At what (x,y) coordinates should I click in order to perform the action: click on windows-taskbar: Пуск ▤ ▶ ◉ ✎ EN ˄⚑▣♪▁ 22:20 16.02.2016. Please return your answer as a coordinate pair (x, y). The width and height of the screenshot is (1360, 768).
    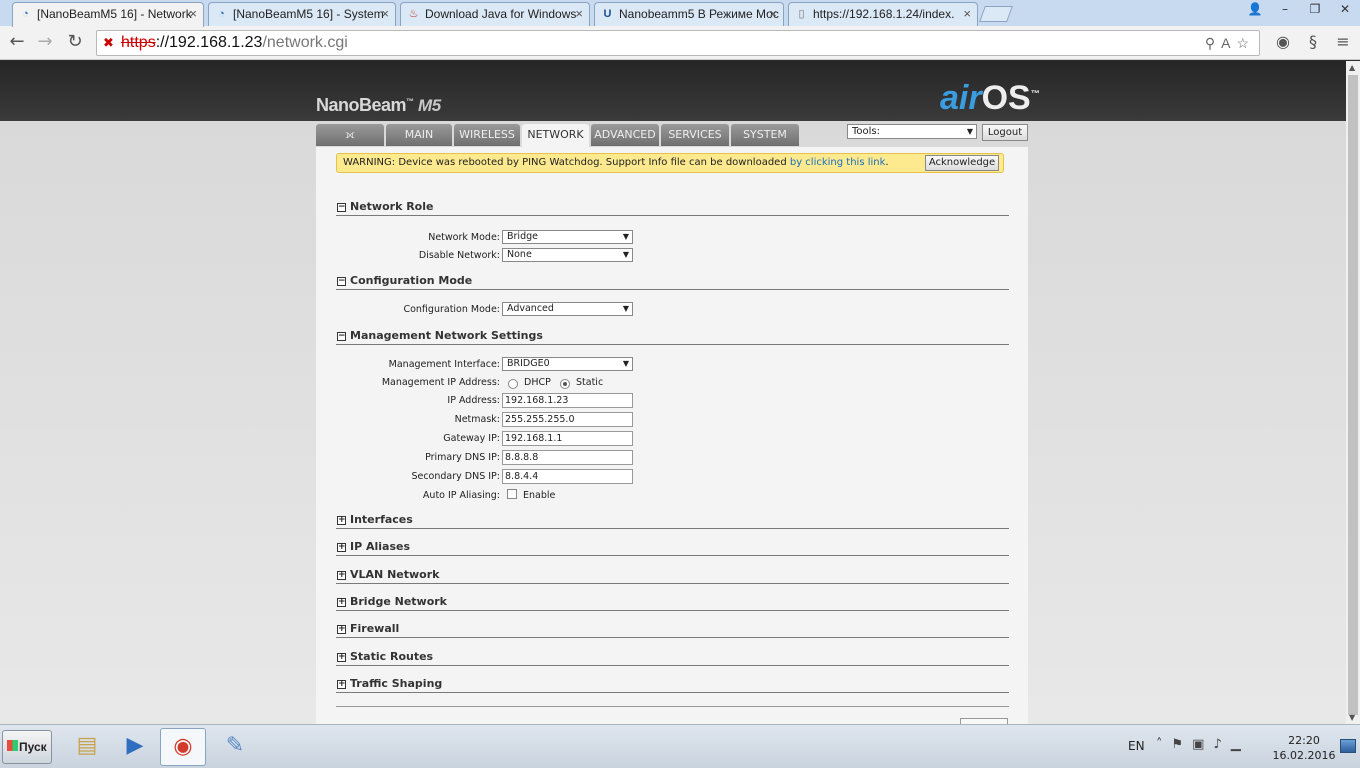
    Looking at the image, I should click on (680, 746).